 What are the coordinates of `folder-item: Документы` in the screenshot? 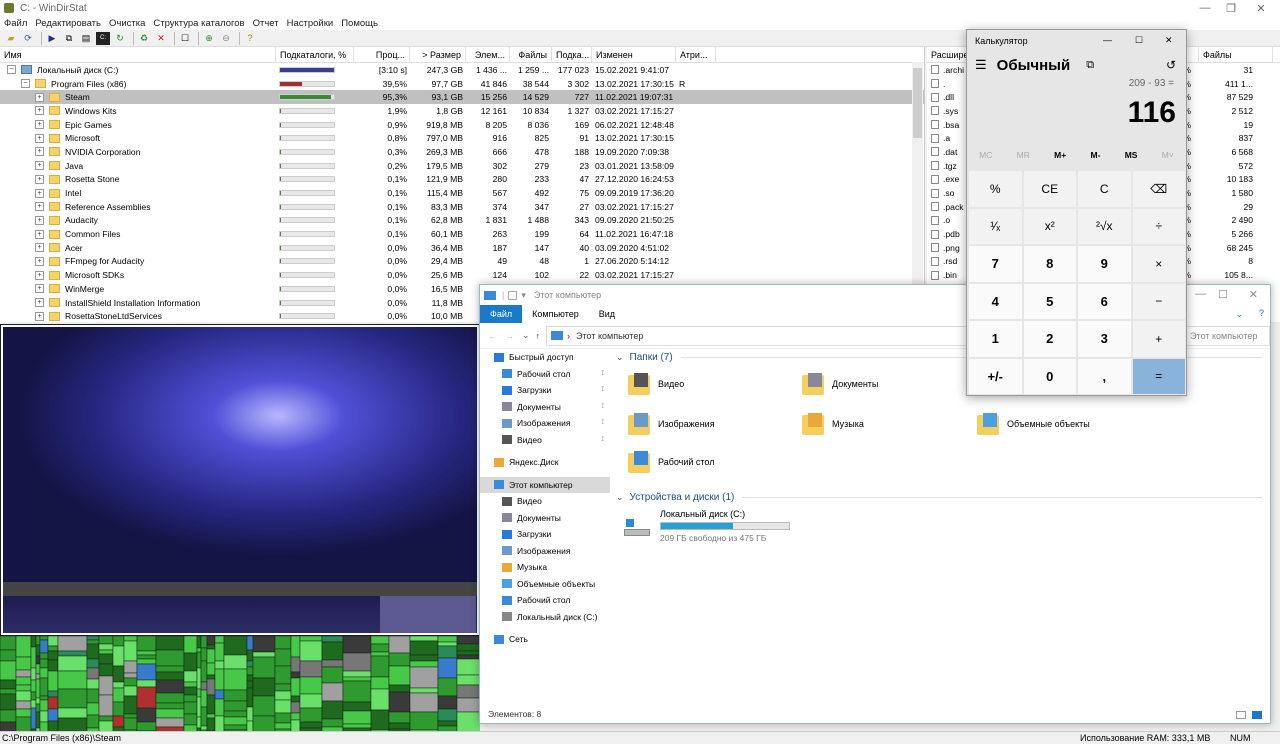 It's located at (840, 384).